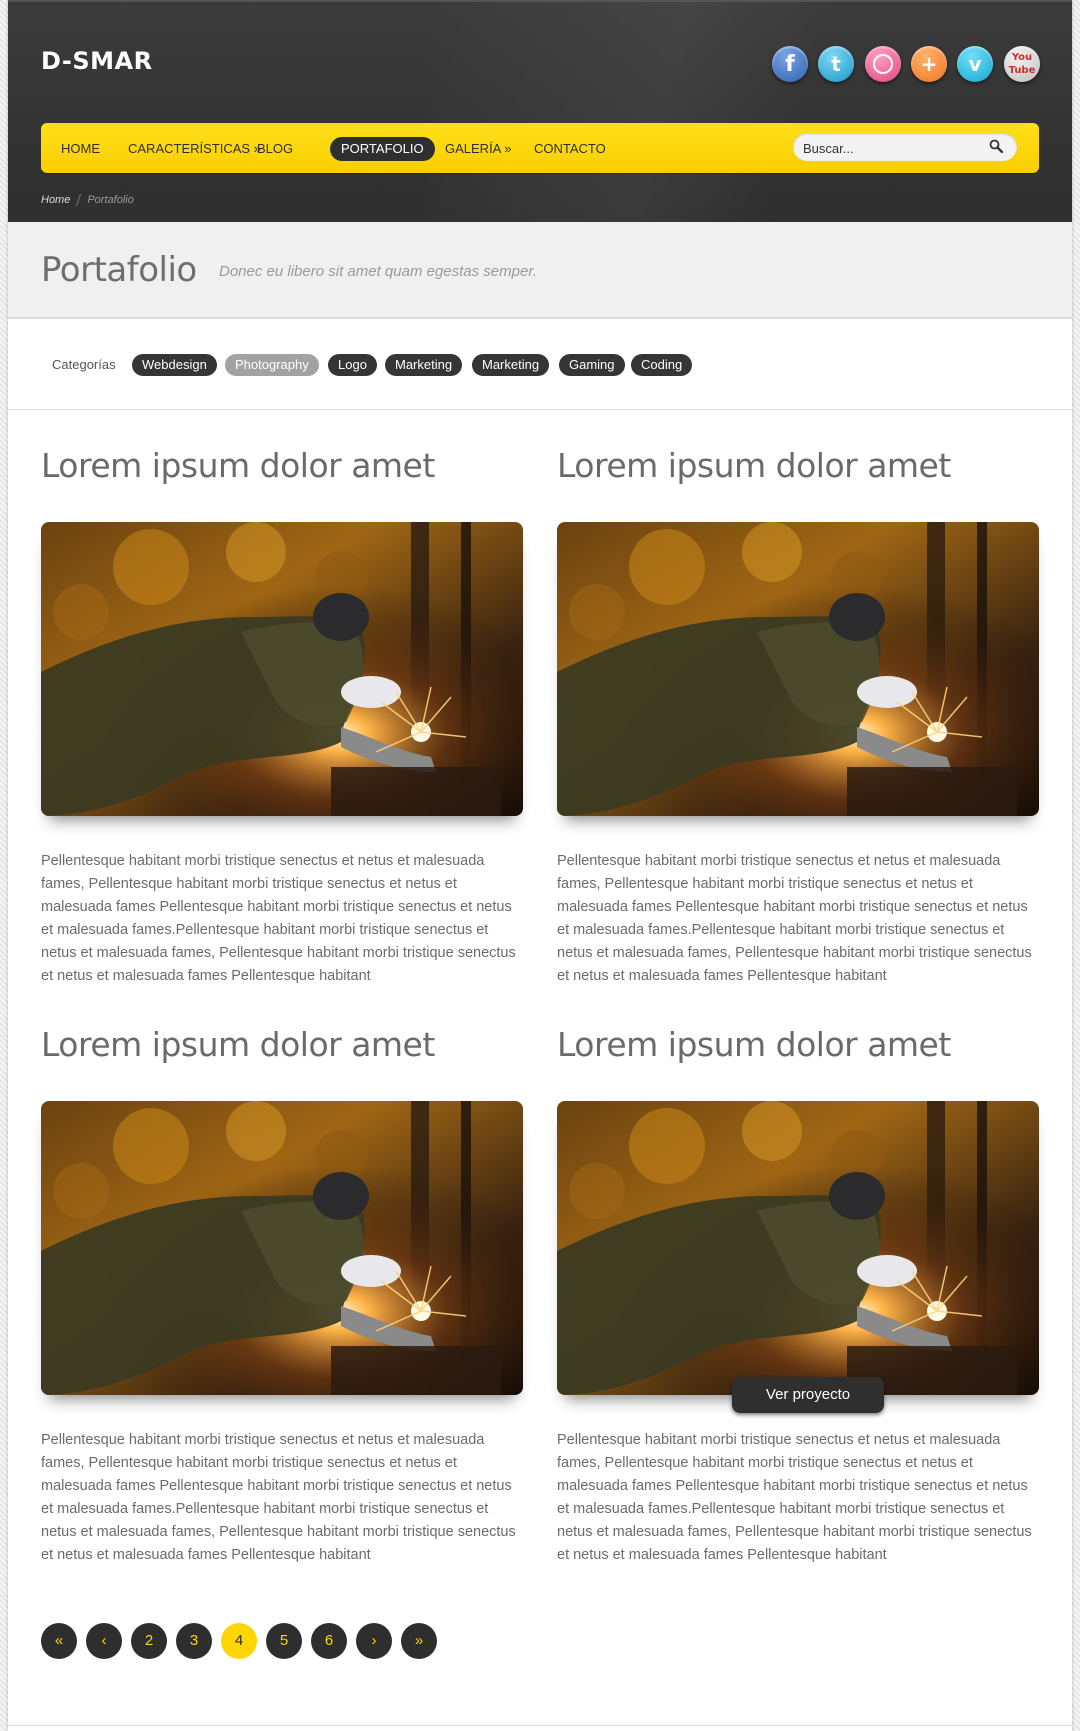 Image resolution: width=1080 pixels, height=1731 pixels. What do you see at coordinates (374, 1641) in the screenshot?
I see `page-next: ›` at bounding box center [374, 1641].